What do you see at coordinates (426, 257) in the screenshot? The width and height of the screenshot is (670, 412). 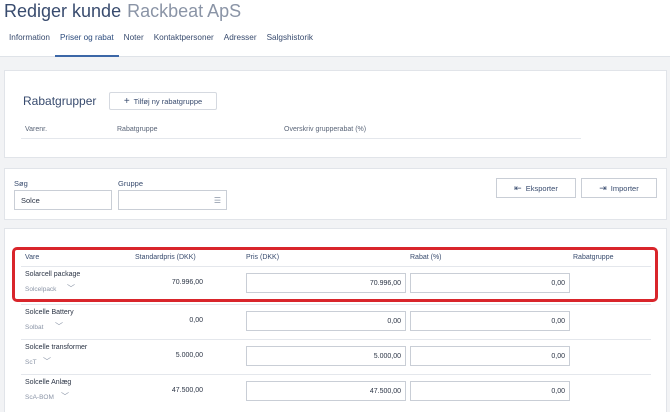 I see `column-rabat: Rabat (%)` at bounding box center [426, 257].